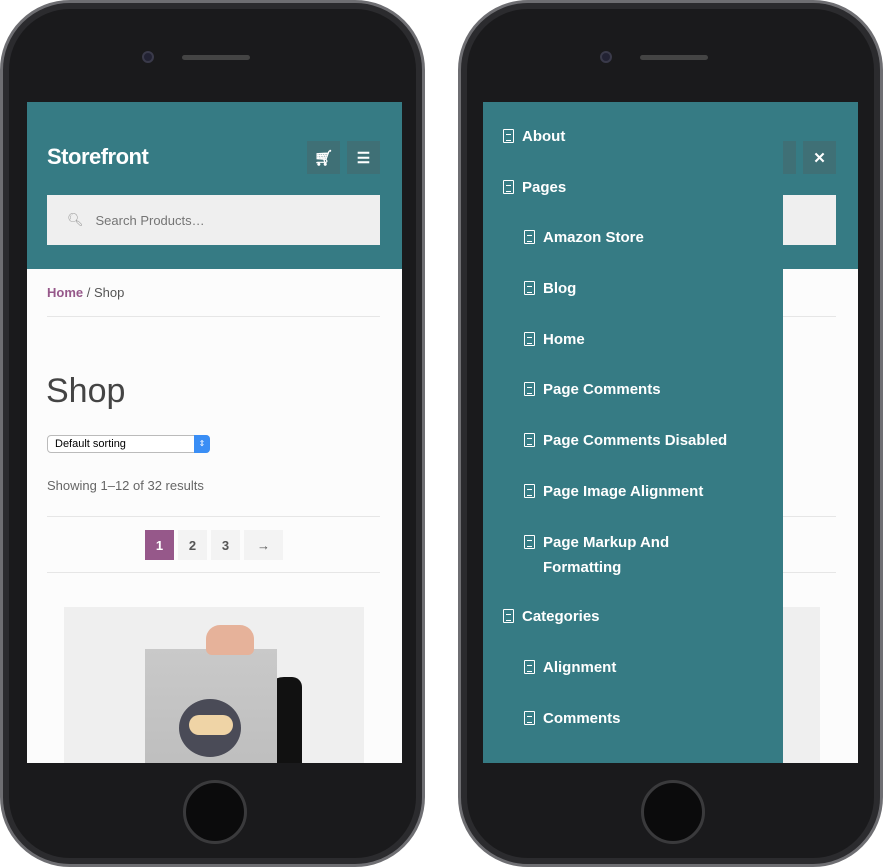 The width and height of the screenshot is (883, 867). I want to click on close-icon: ✕, so click(819, 158).